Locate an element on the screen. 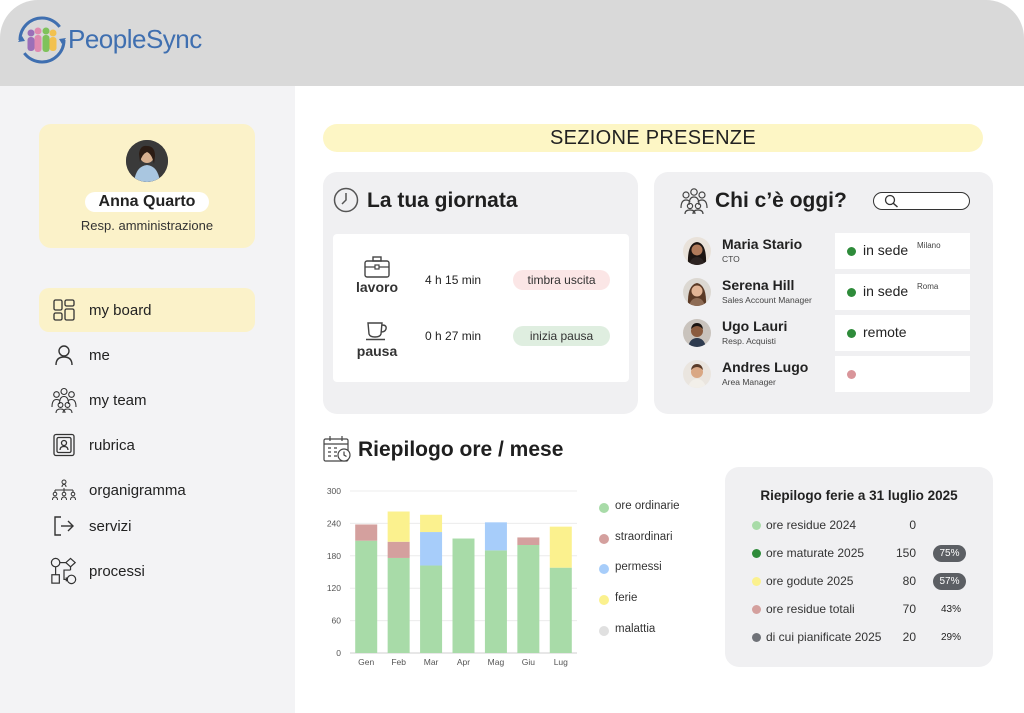  ferie-label: ore residue totali is located at coordinates (810, 609).